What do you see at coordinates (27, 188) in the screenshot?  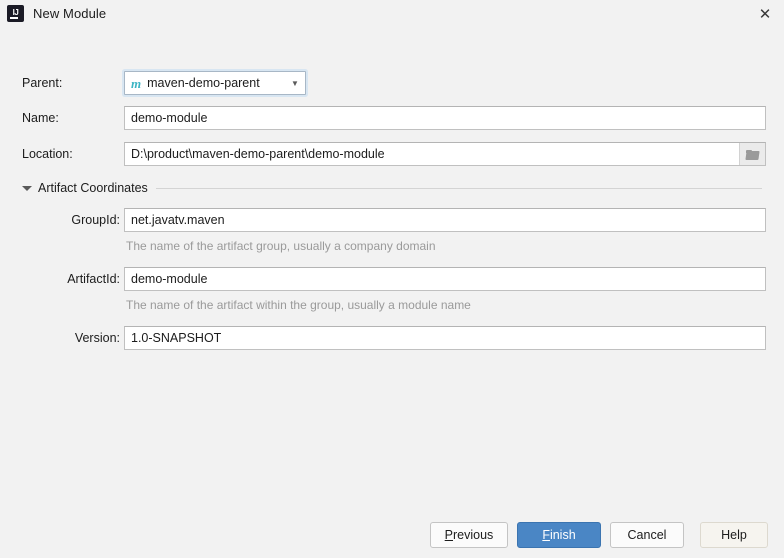 I see `triangle-down-icon` at bounding box center [27, 188].